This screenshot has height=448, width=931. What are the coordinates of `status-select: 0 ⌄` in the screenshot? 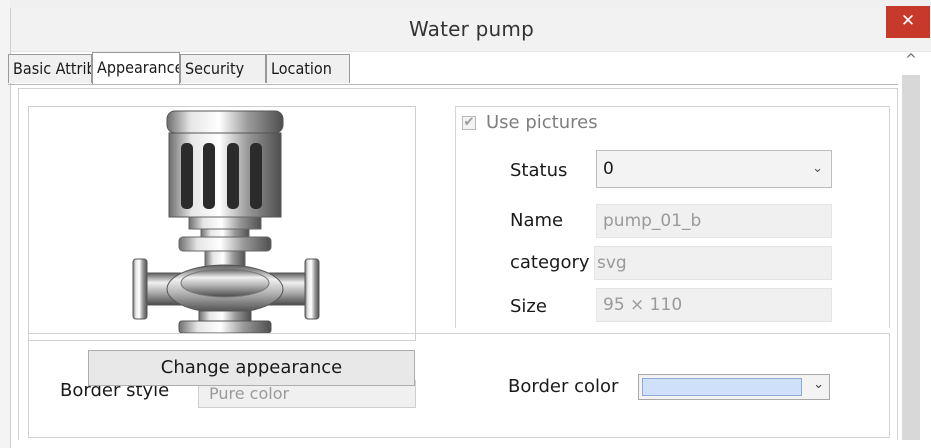 It's located at (714, 169).